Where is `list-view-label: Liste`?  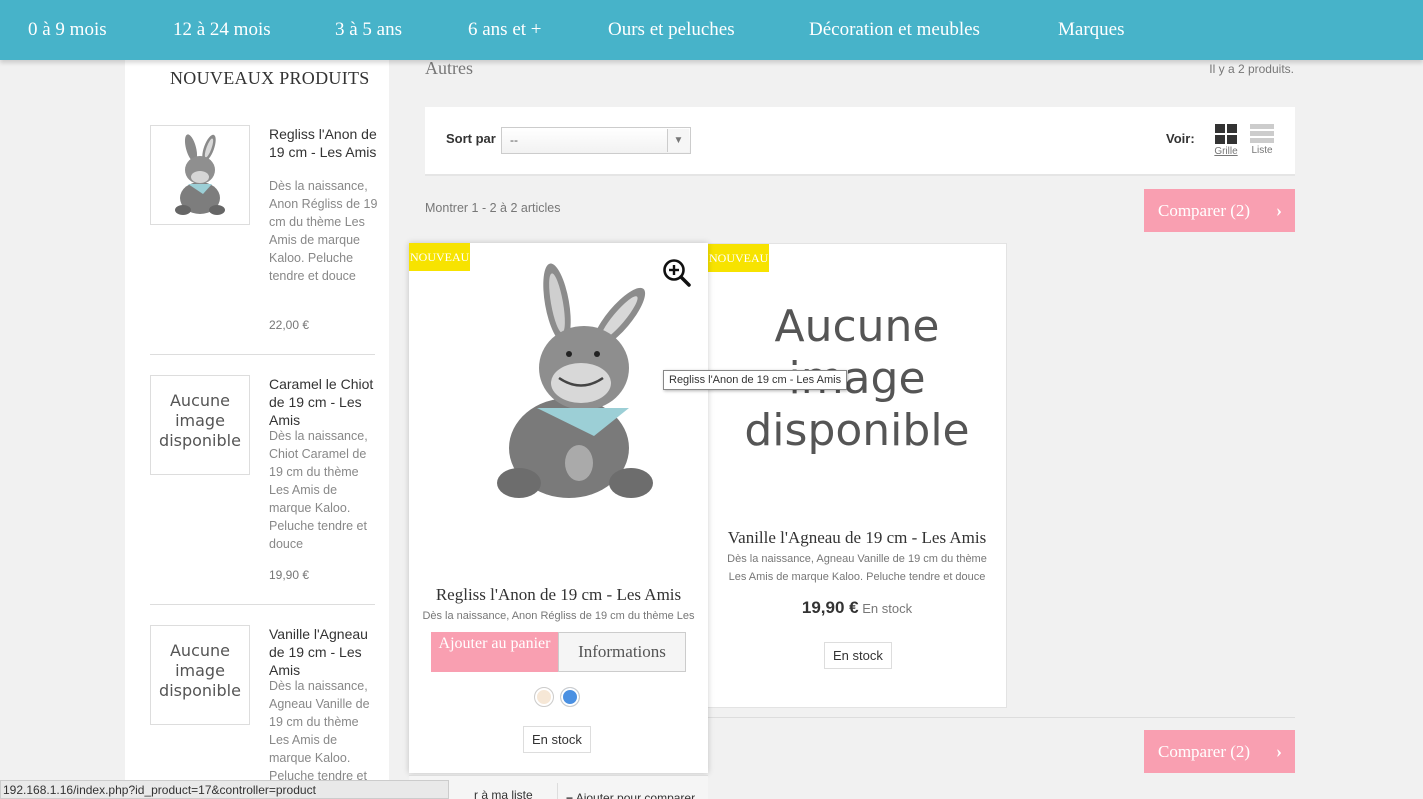 list-view-label: Liste is located at coordinates (1262, 150).